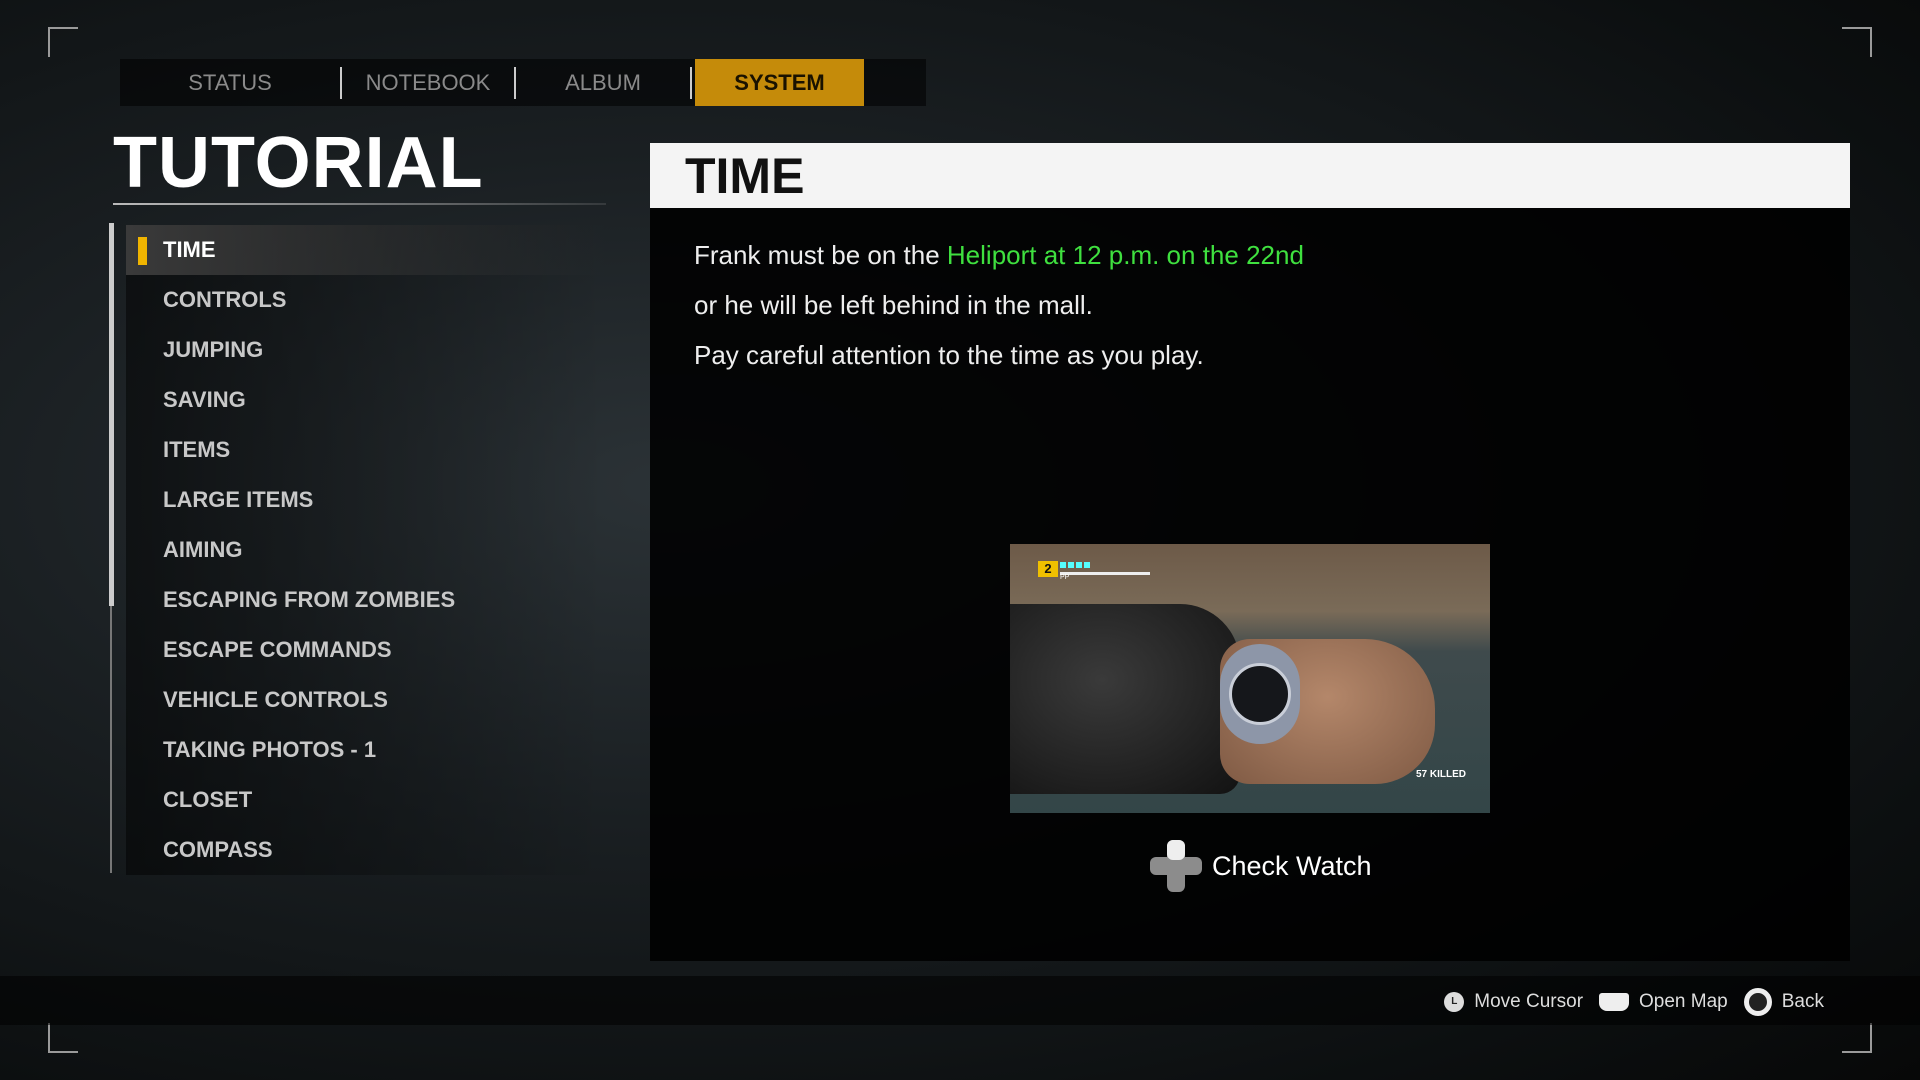 Image resolution: width=1920 pixels, height=1080 pixels. Describe the element at coordinates (1125, 699) in the screenshot. I see `jacket-sleeve` at that location.